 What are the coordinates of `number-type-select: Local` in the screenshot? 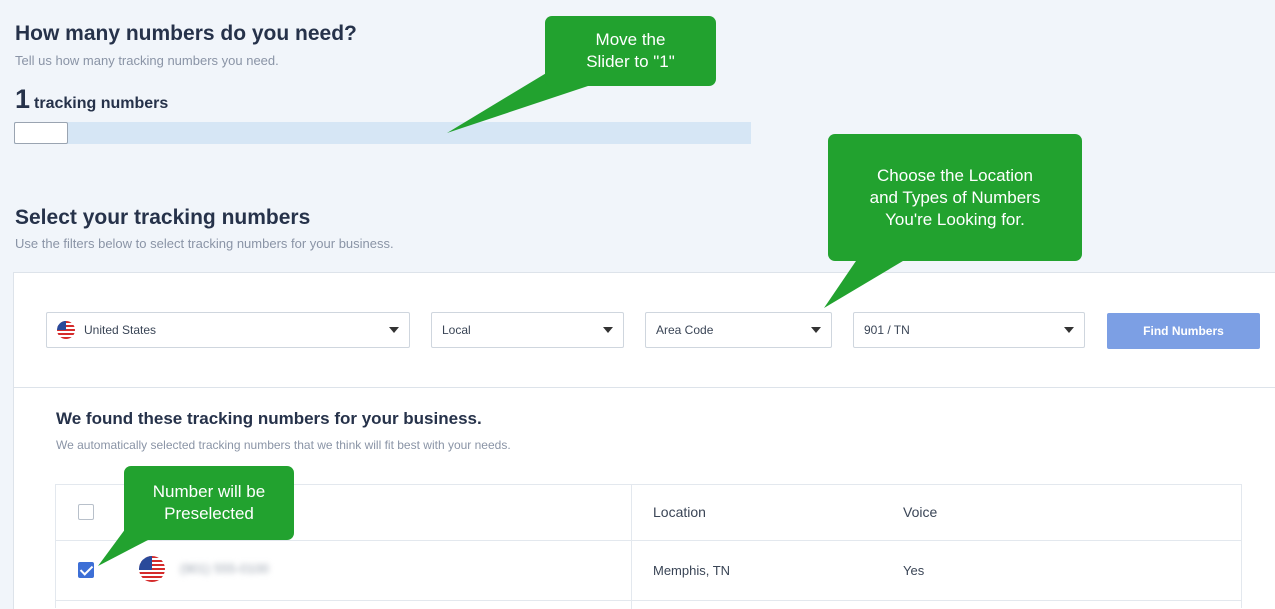 It's located at (527, 330).